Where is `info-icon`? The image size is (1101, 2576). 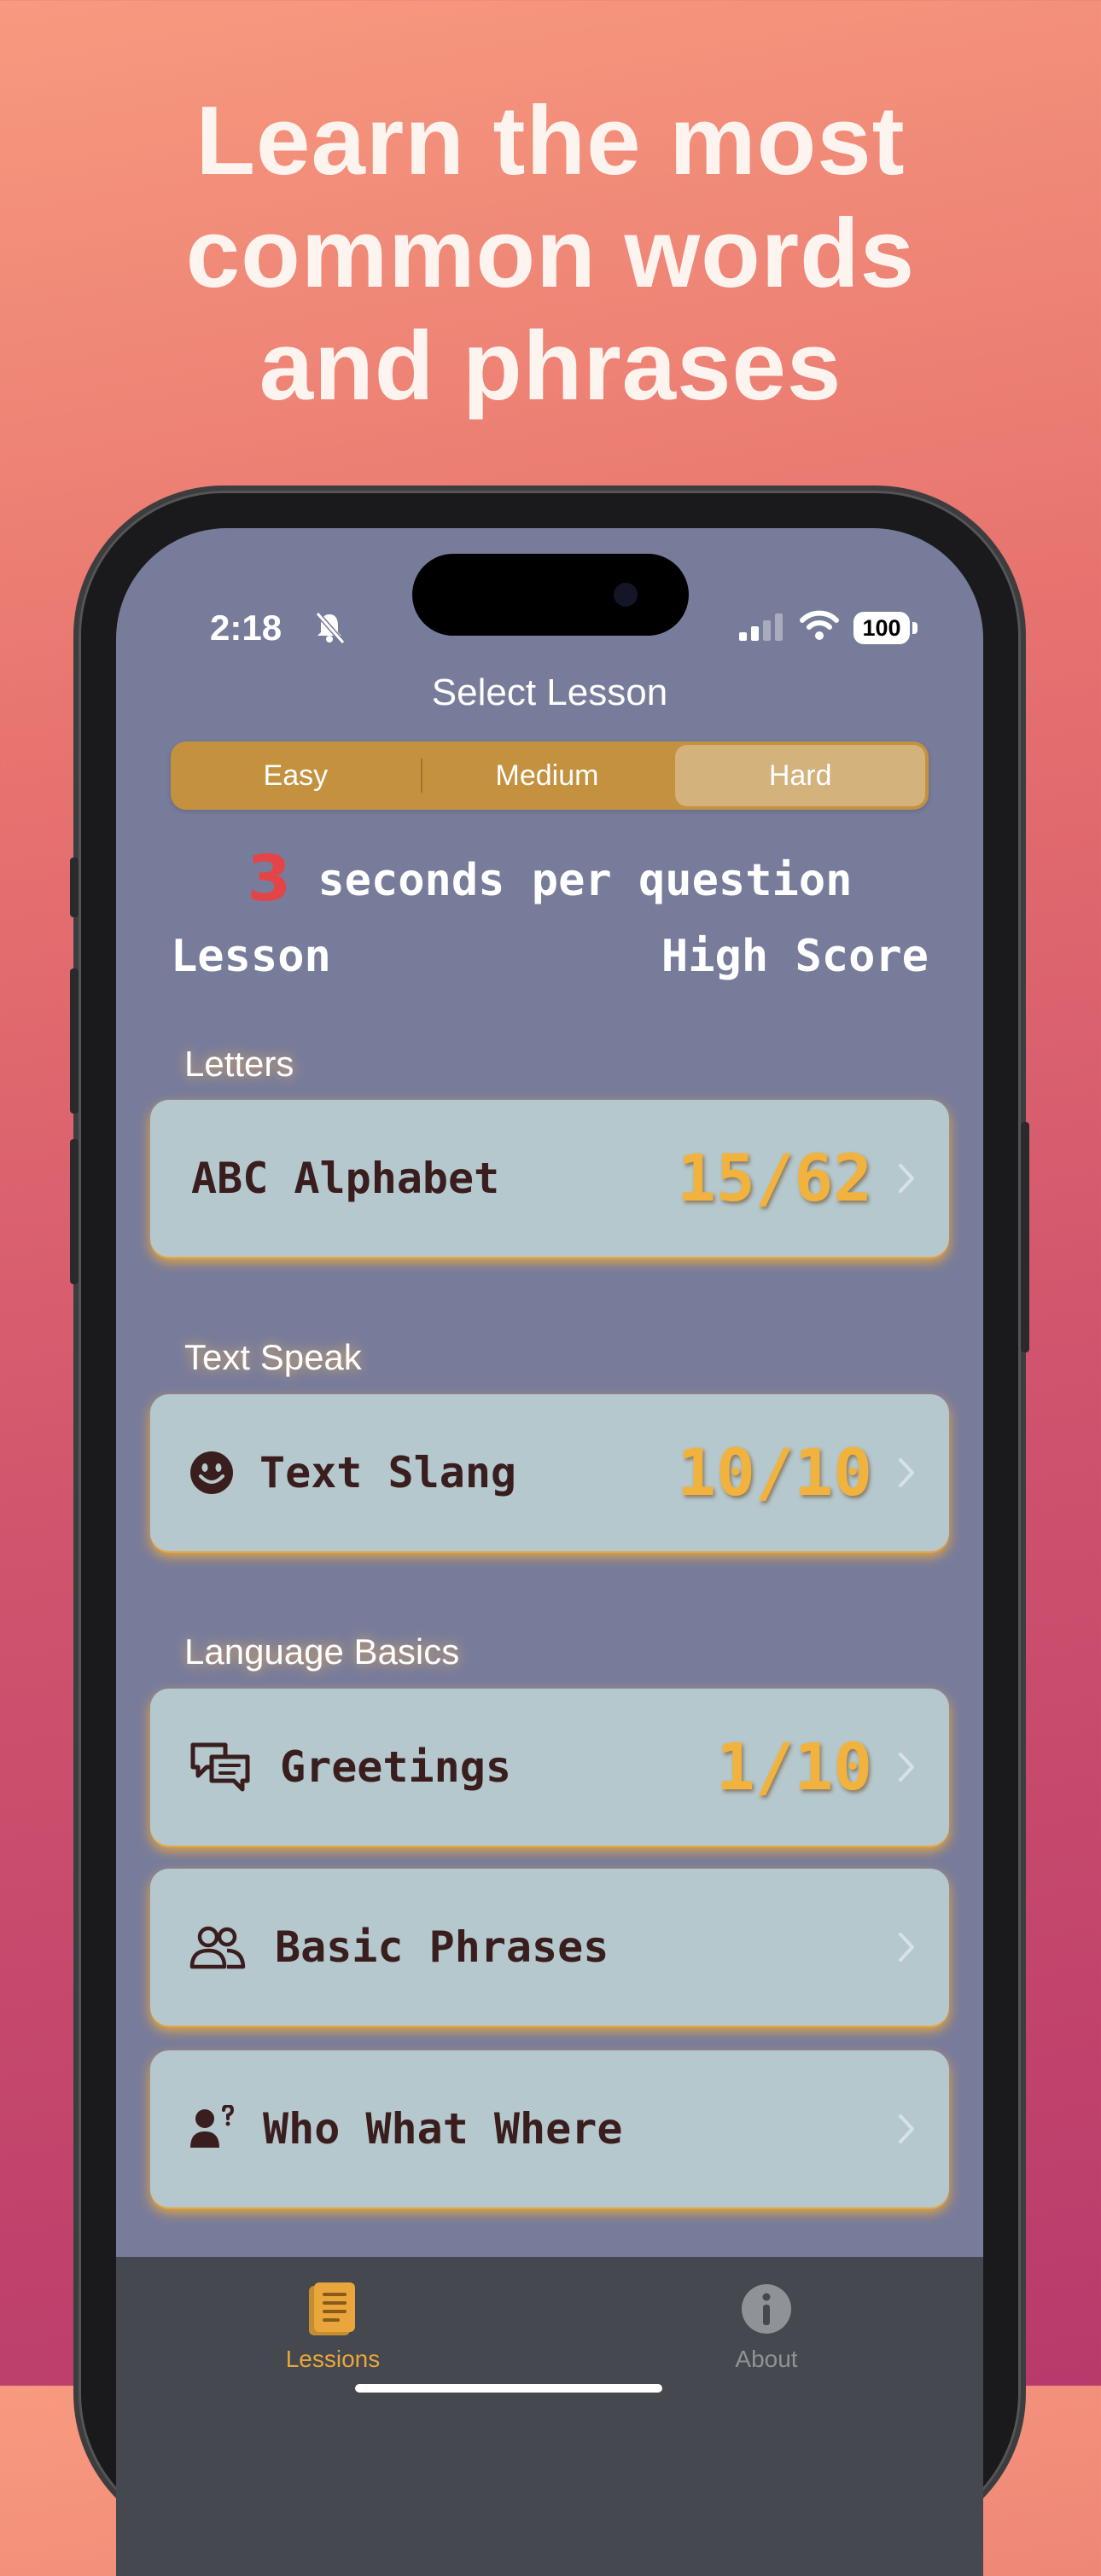
info-icon is located at coordinates (767, 2309).